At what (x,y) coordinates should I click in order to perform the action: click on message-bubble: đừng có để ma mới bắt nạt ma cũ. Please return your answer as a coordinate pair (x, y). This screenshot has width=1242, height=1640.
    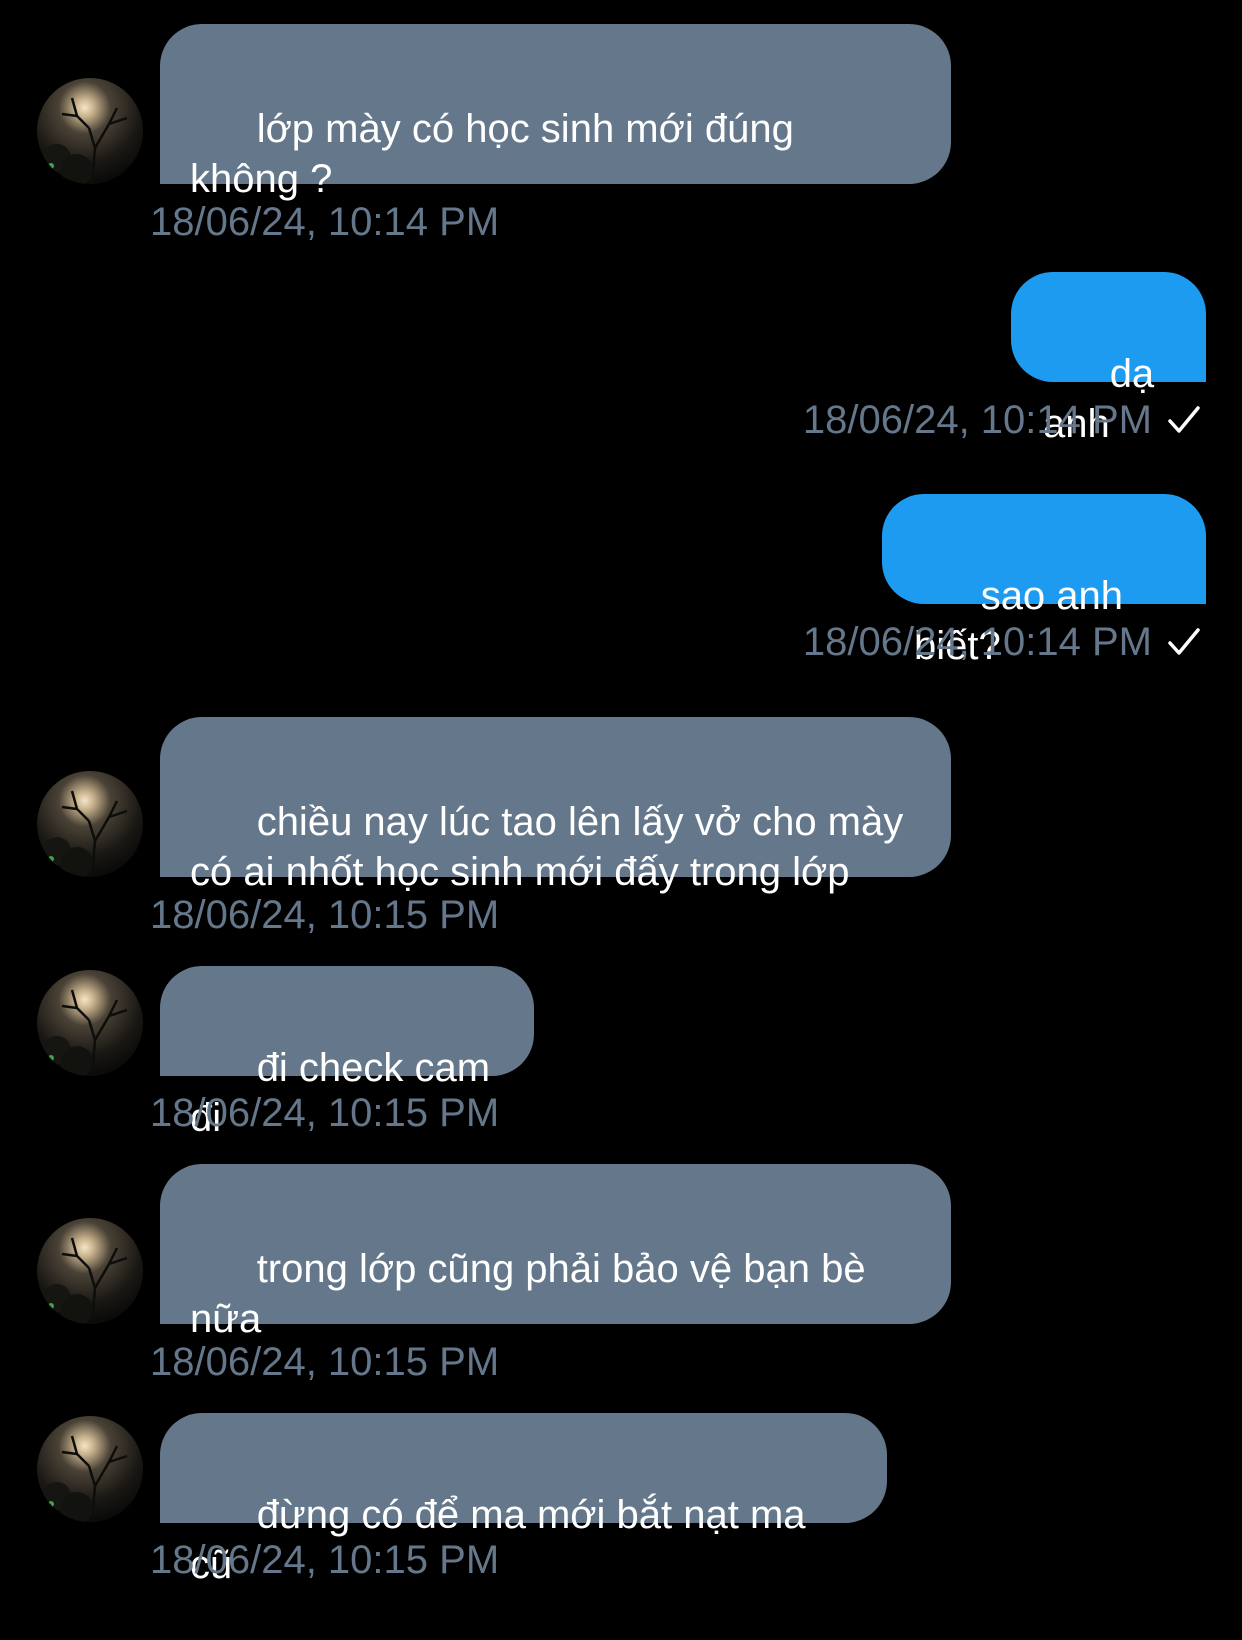
    Looking at the image, I should click on (523, 1500).